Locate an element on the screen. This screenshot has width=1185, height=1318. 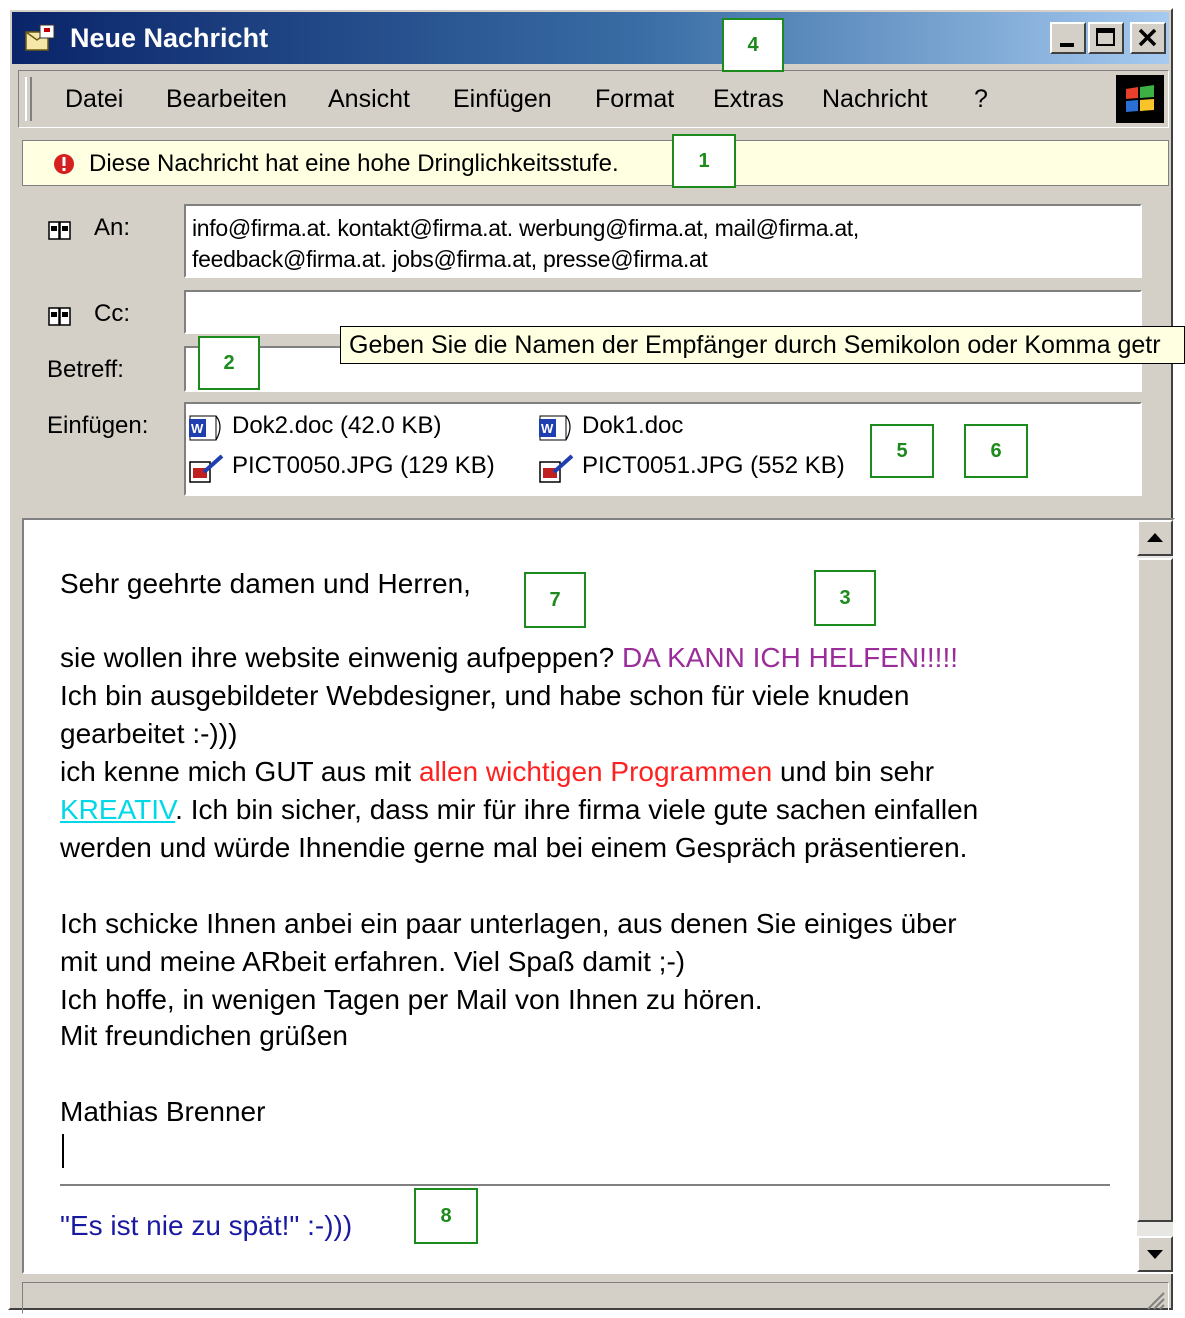
annotation-marker-4: 4 is located at coordinates (753, 45).